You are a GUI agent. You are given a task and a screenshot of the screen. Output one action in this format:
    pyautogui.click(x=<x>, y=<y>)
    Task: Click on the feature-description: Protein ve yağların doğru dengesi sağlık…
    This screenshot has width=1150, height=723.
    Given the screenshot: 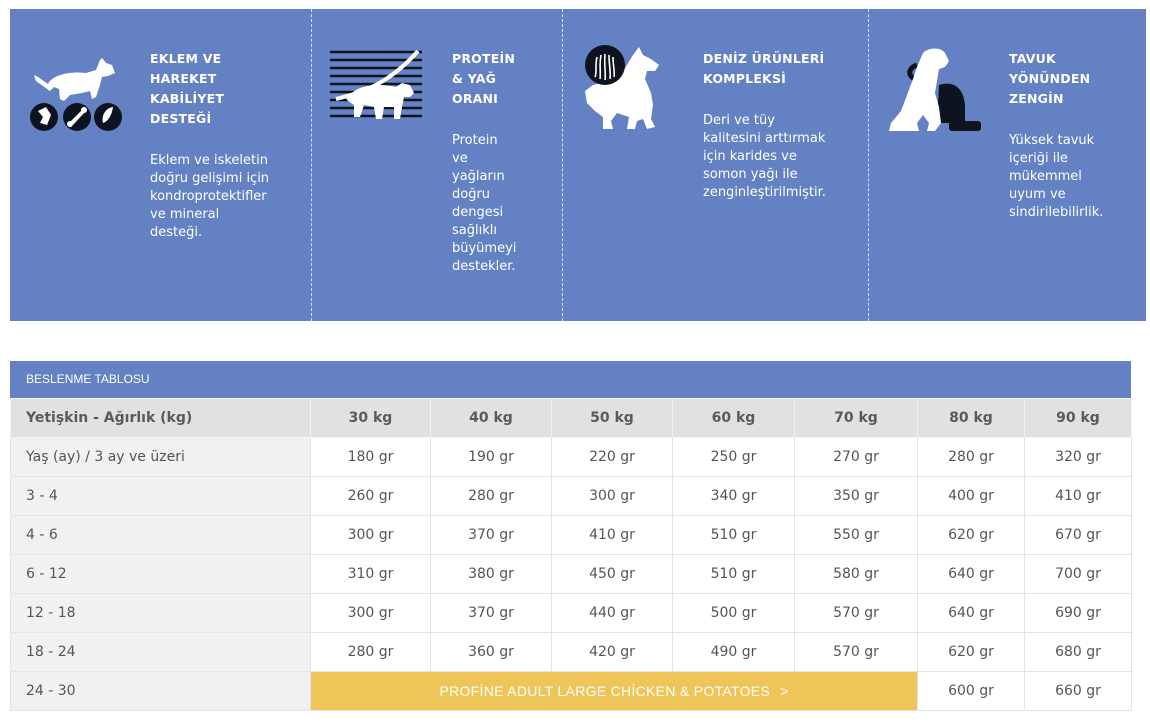 What is the action you would take?
    pyautogui.click(x=502, y=204)
    